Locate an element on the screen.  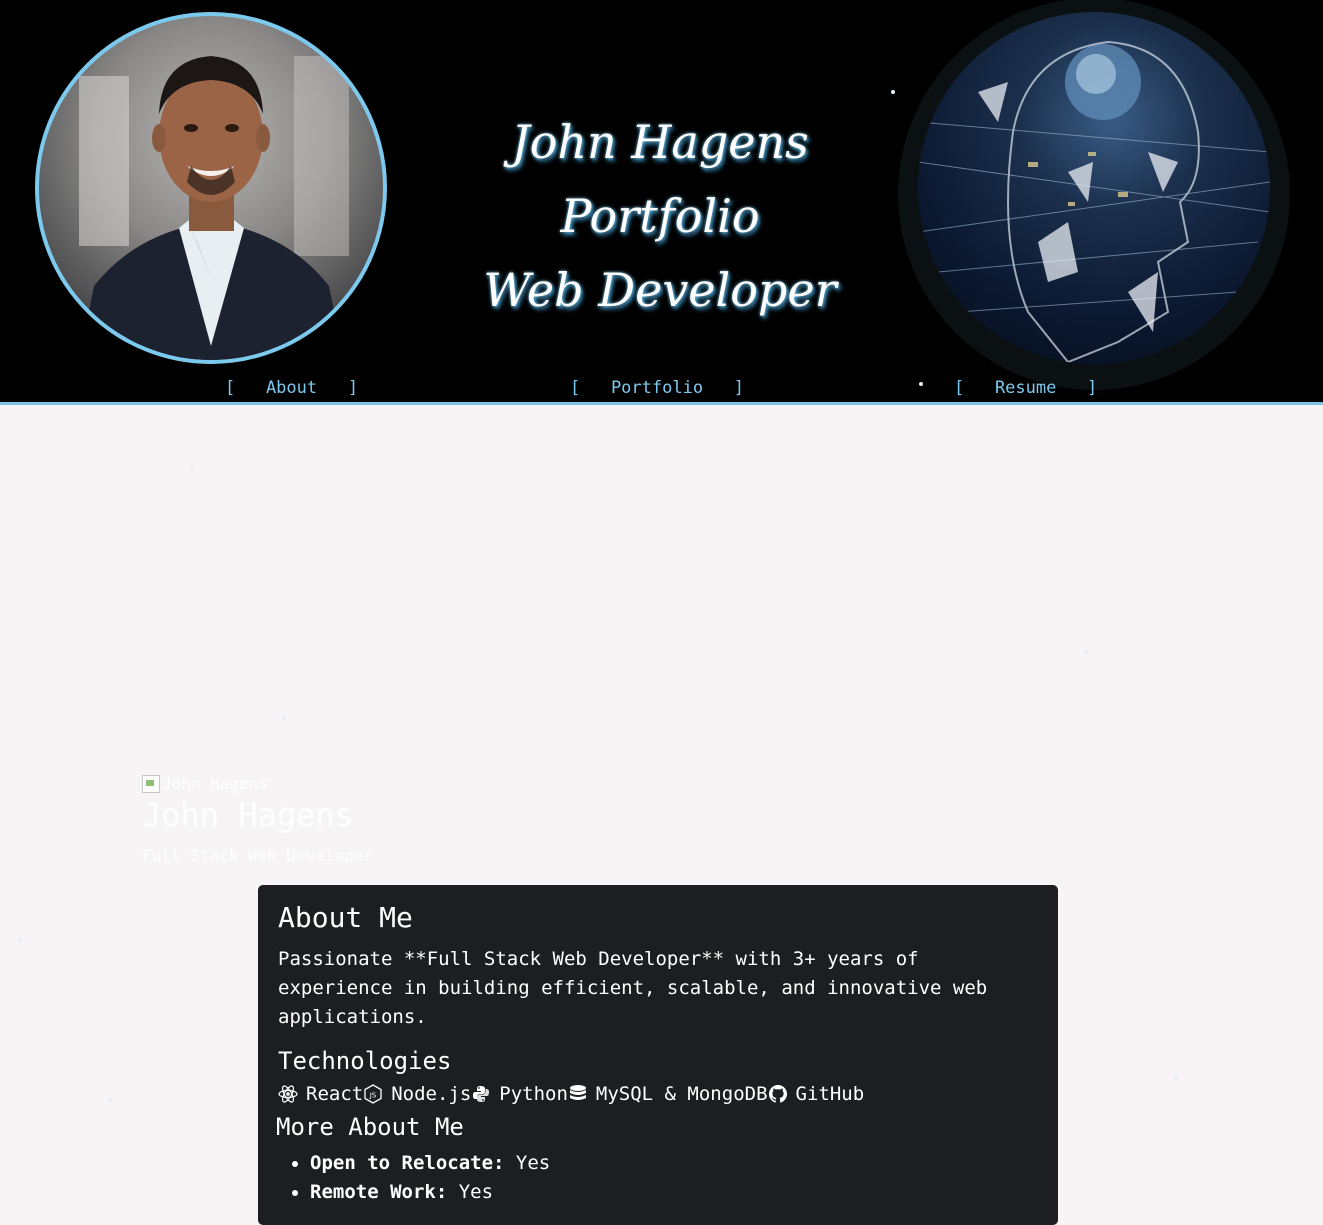
database-icon is located at coordinates (577, 1092).